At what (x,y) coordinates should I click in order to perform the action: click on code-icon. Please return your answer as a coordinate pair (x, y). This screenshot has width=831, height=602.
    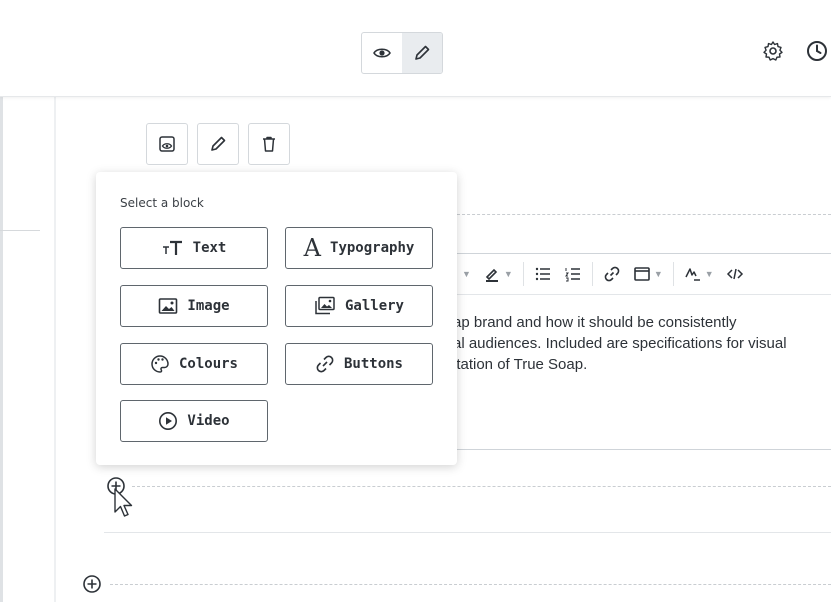
    Looking at the image, I should click on (734, 274).